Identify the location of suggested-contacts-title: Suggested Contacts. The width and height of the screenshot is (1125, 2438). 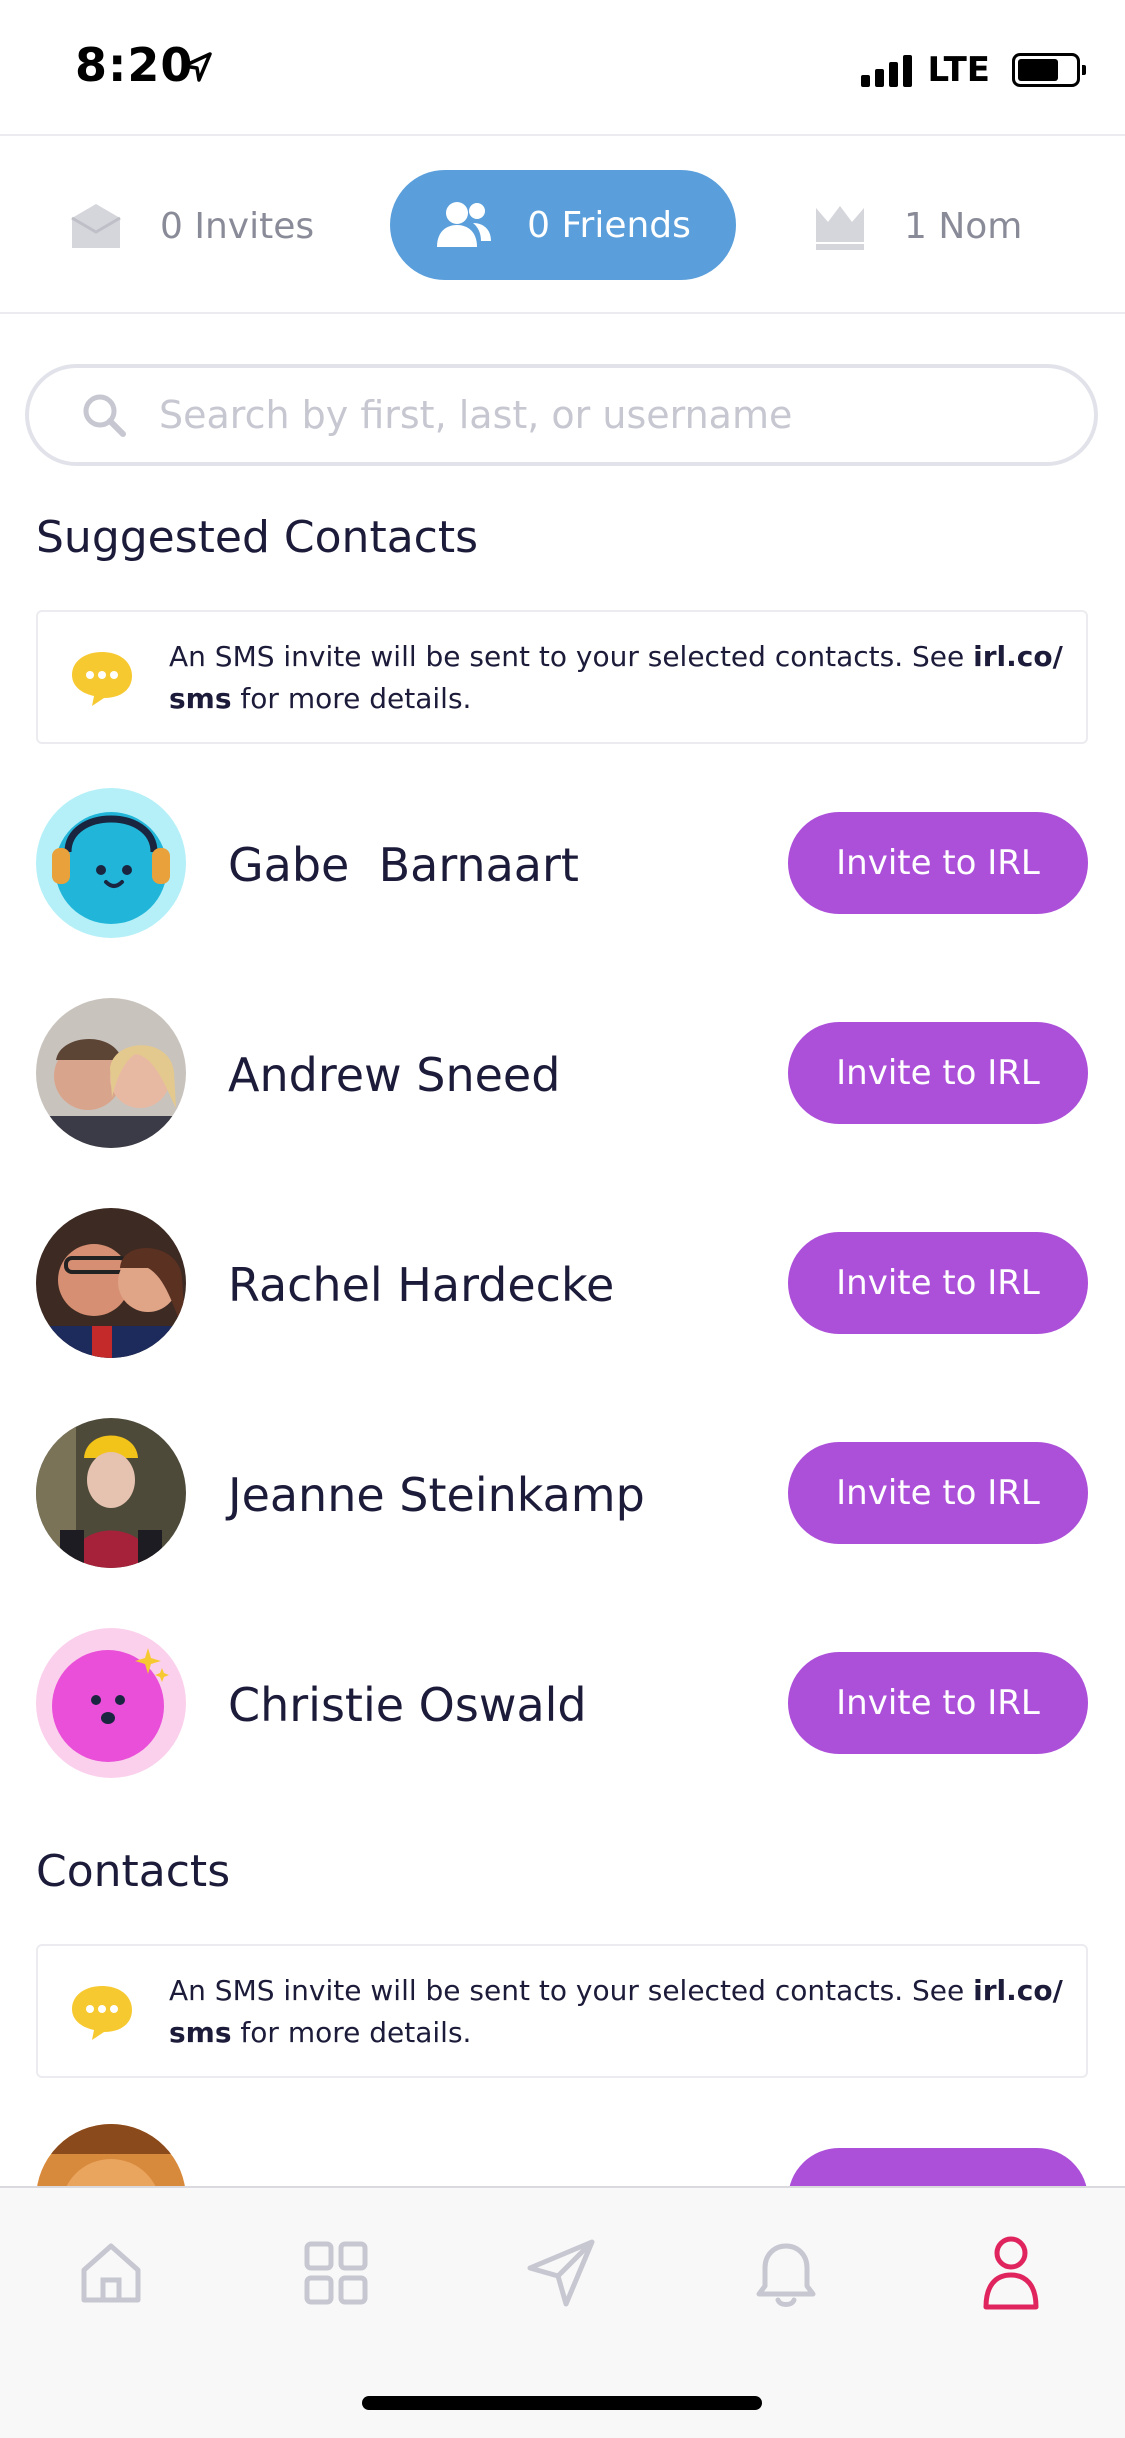
(257, 537).